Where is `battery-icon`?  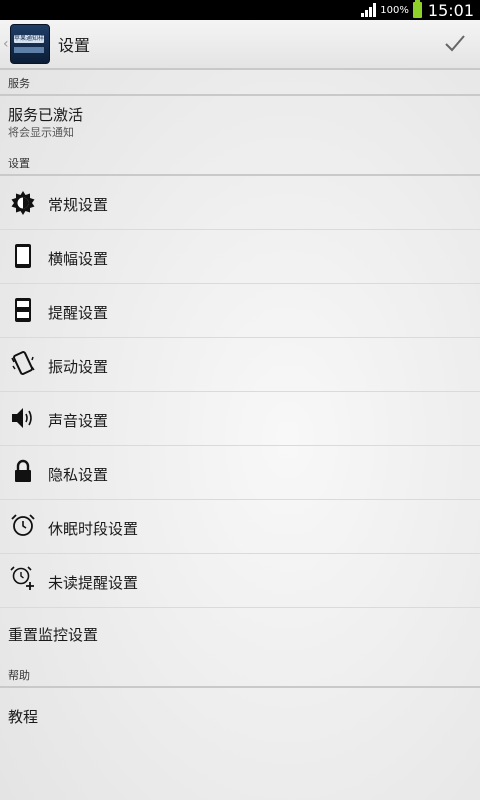 battery-icon is located at coordinates (417, 9).